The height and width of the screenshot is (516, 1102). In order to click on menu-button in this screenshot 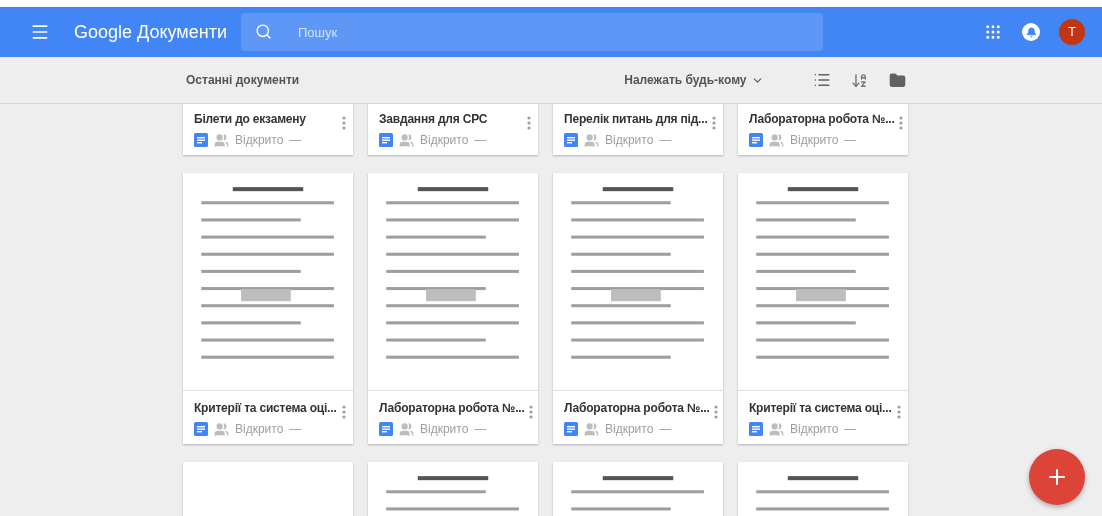, I will do `click(40, 32)`.